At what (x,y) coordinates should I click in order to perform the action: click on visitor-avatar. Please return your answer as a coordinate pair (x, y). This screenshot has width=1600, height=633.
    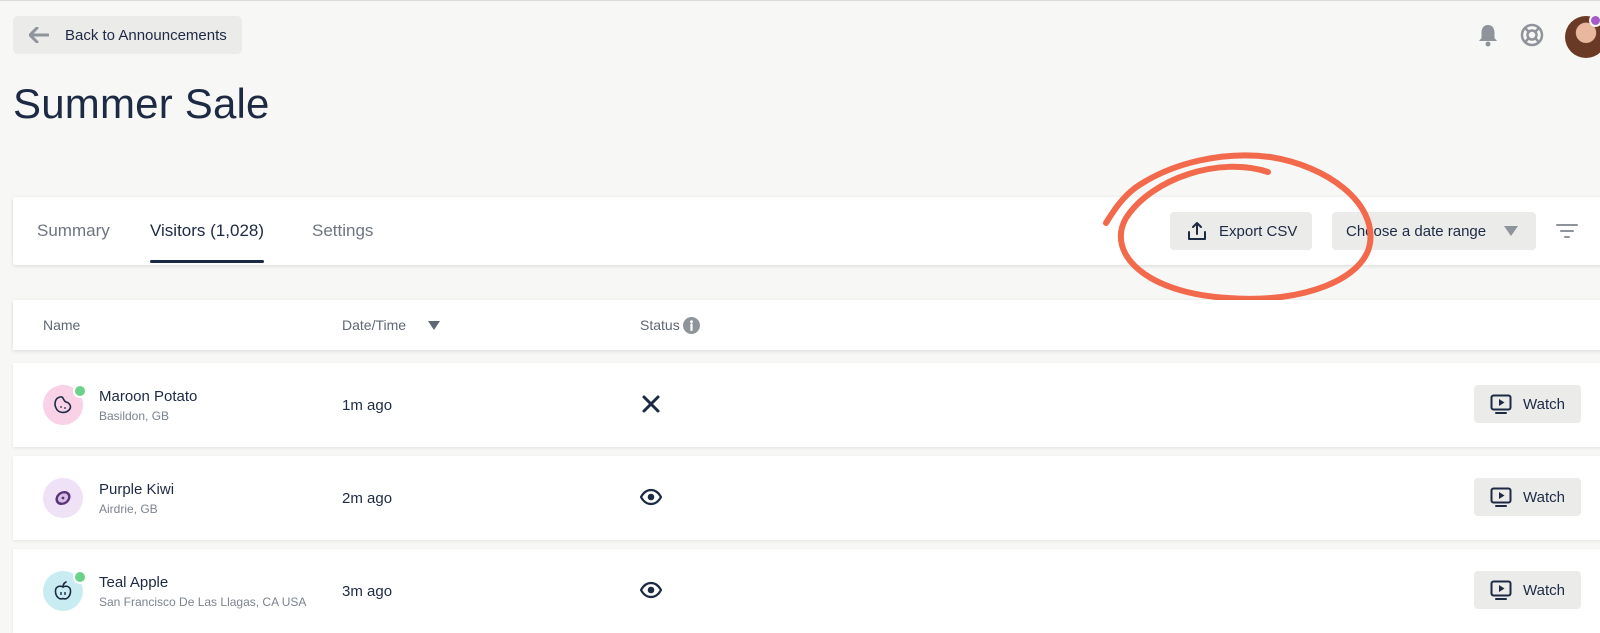
    Looking at the image, I should click on (63, 498).